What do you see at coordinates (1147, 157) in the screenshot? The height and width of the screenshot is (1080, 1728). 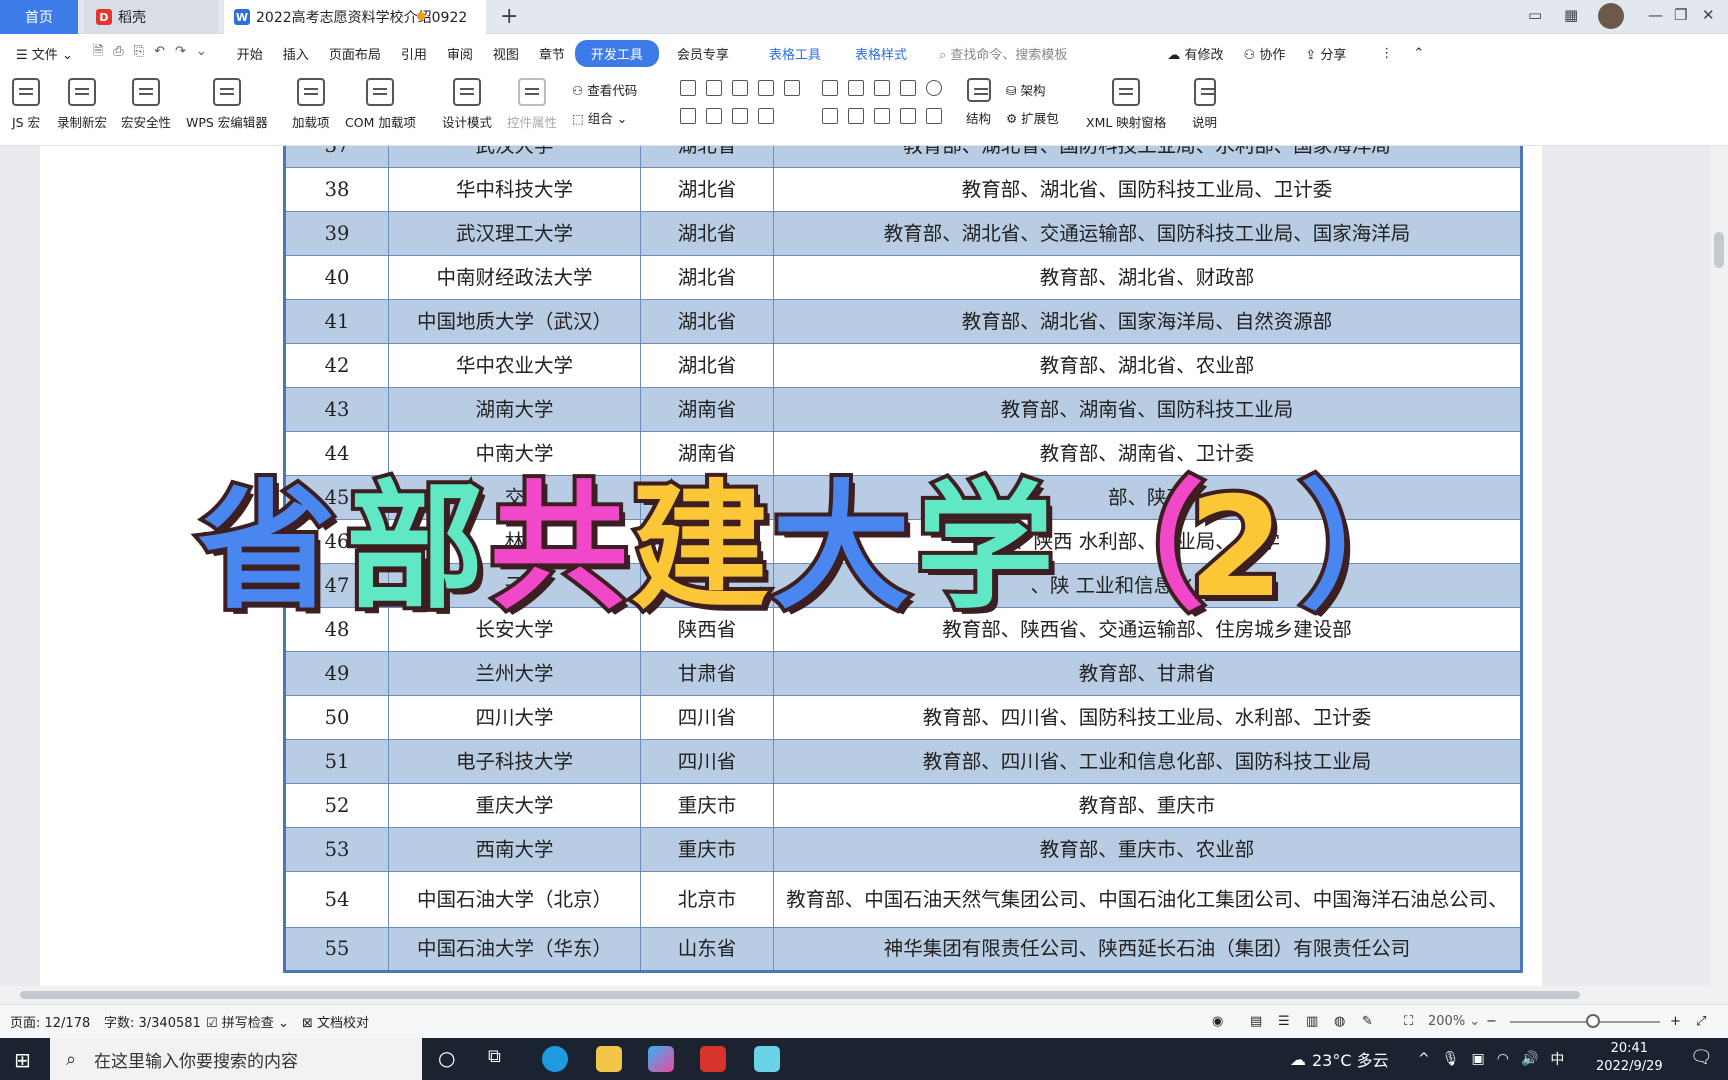 I see `co-builders-cell: 教育部、湖北省、国防科技工业局、水利部、国家海洋局` at bounding box center [1147, 157].